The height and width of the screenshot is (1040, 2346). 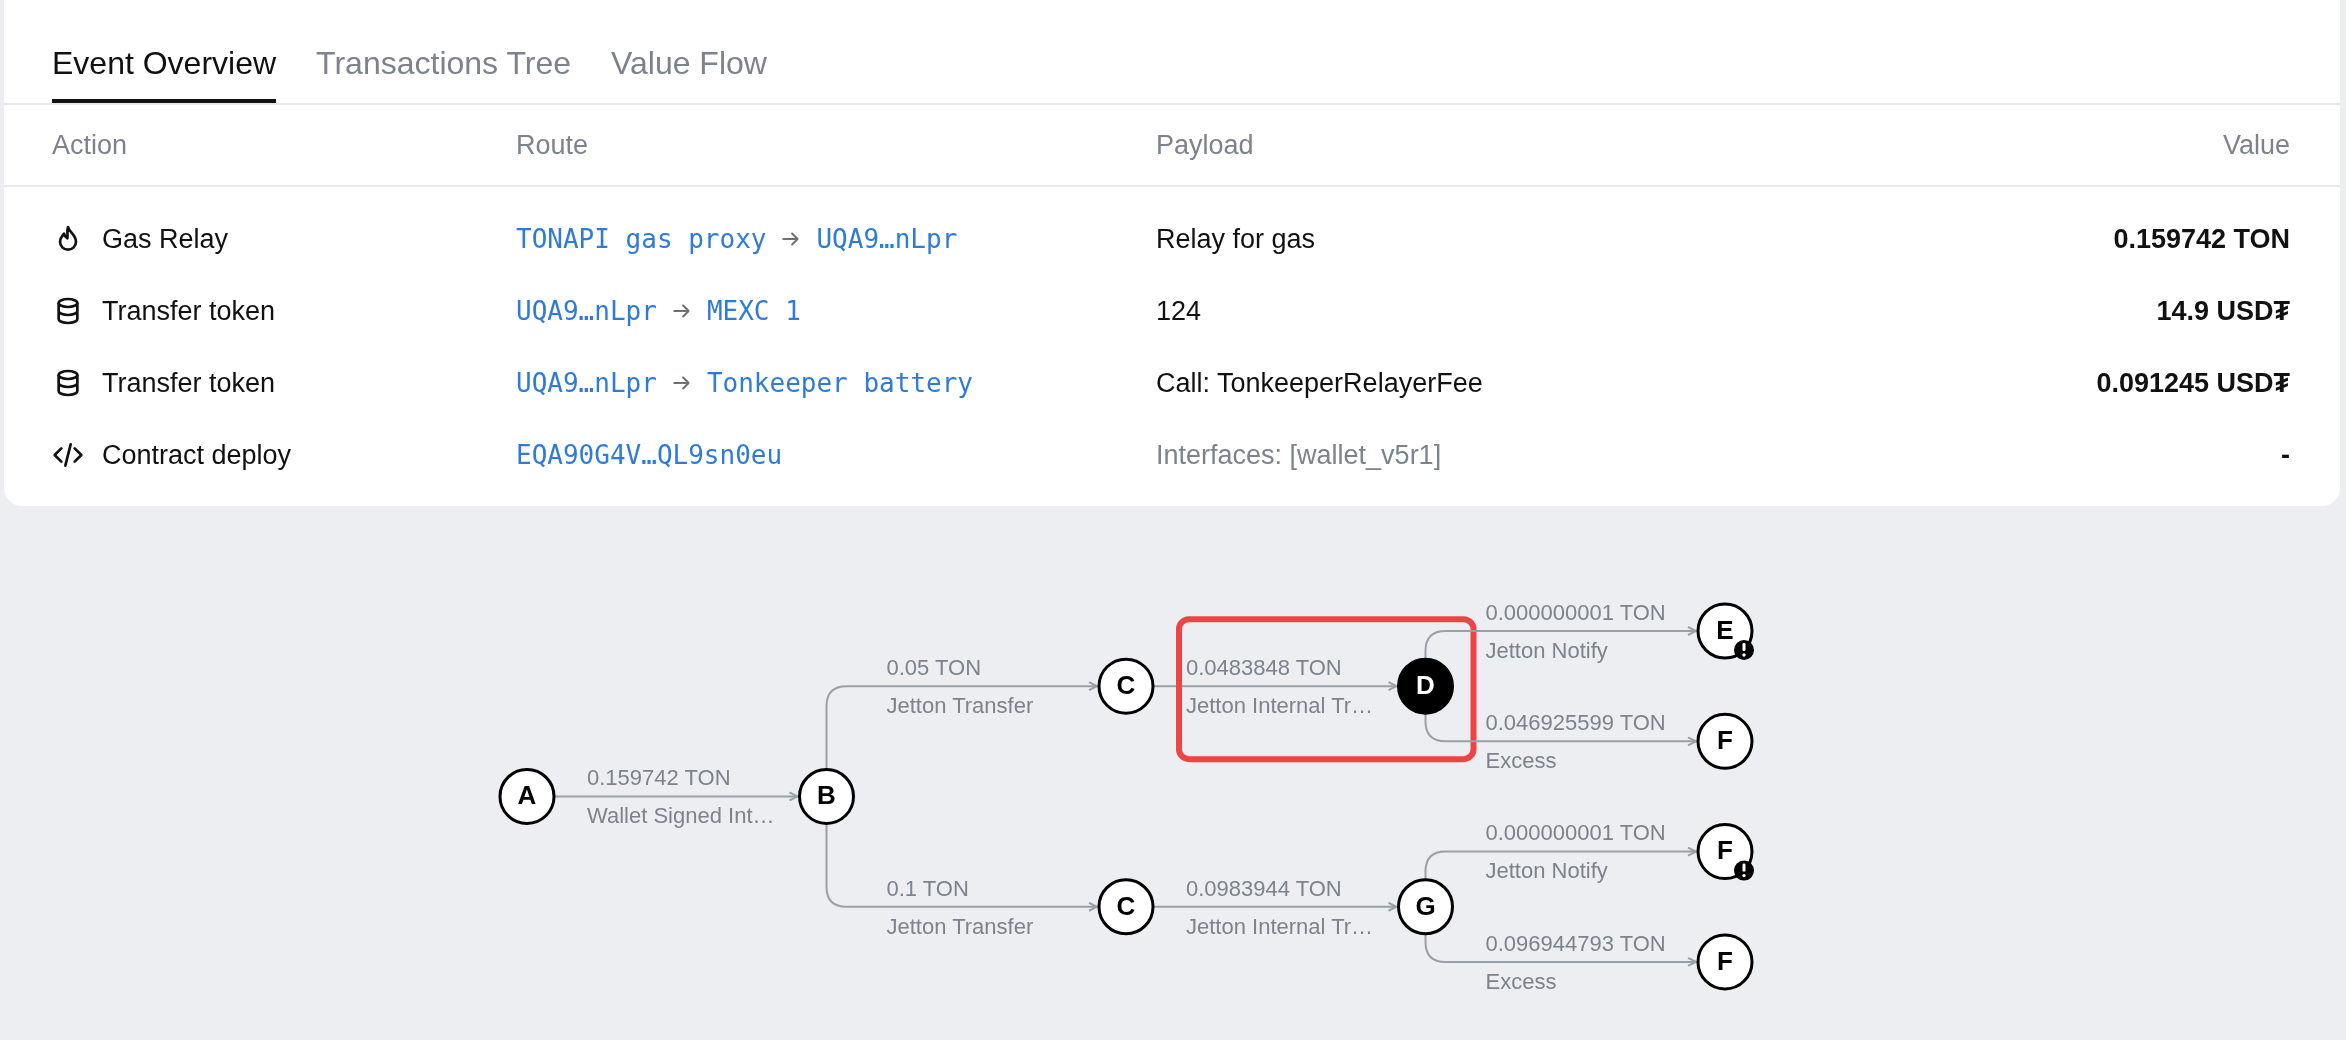 I want to click on column-header: Action, so click(x=90, y=145).